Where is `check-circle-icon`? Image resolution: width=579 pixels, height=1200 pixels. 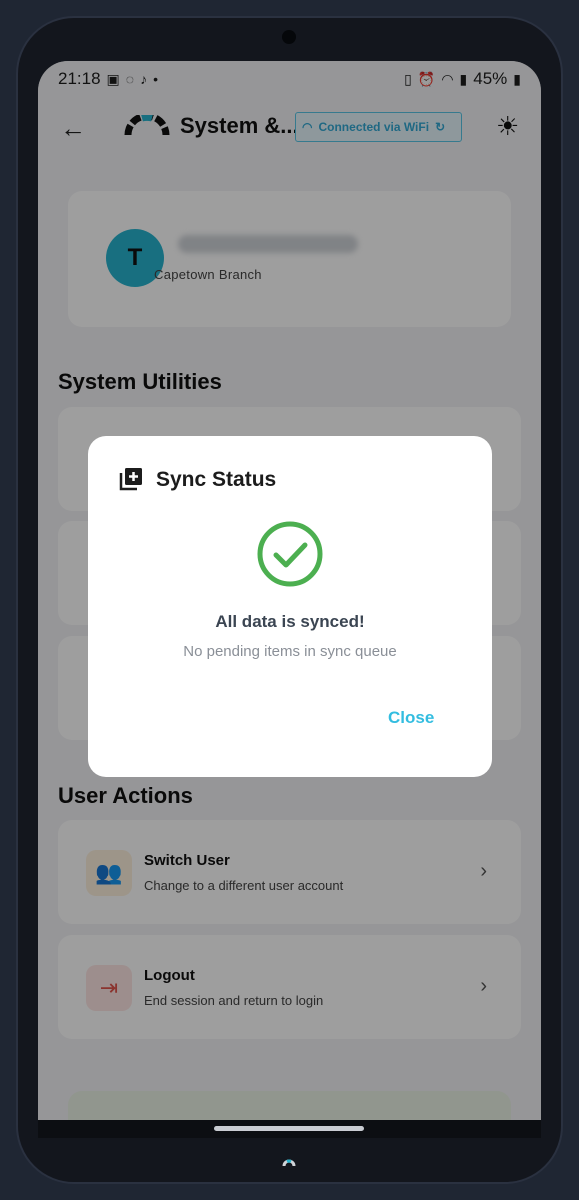 check-circle-icon is located at coordinates (290, 554).